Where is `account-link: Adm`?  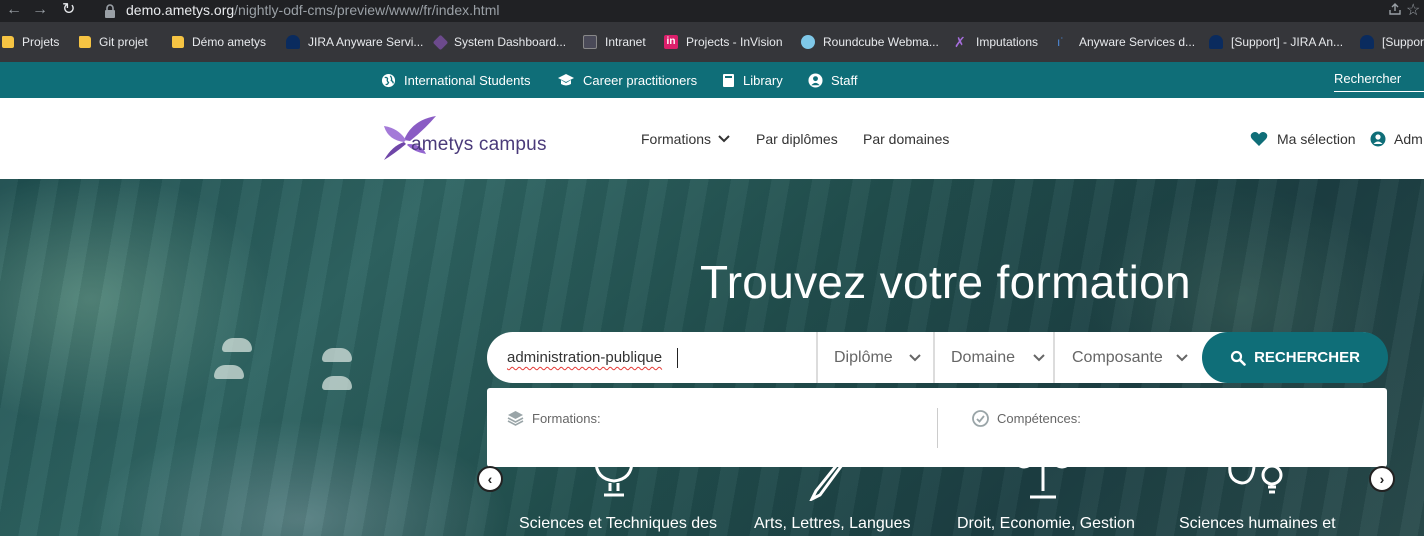 account-link: Adm is located at coordinates (1396, 138).